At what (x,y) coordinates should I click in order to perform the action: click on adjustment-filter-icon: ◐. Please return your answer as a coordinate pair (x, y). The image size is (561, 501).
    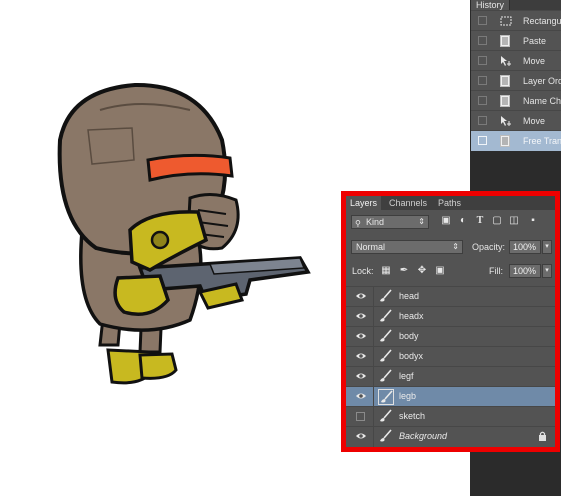
    Looking at the image, I should click on (463, 221).